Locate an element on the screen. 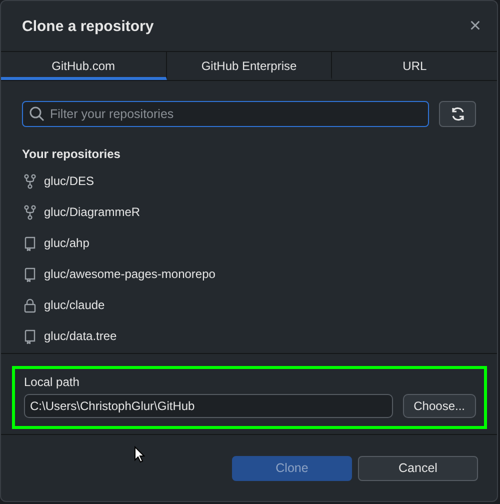 This screenshot has height=504, width=500. search-field: Filter your repositories is located at coordinates (225, 114).